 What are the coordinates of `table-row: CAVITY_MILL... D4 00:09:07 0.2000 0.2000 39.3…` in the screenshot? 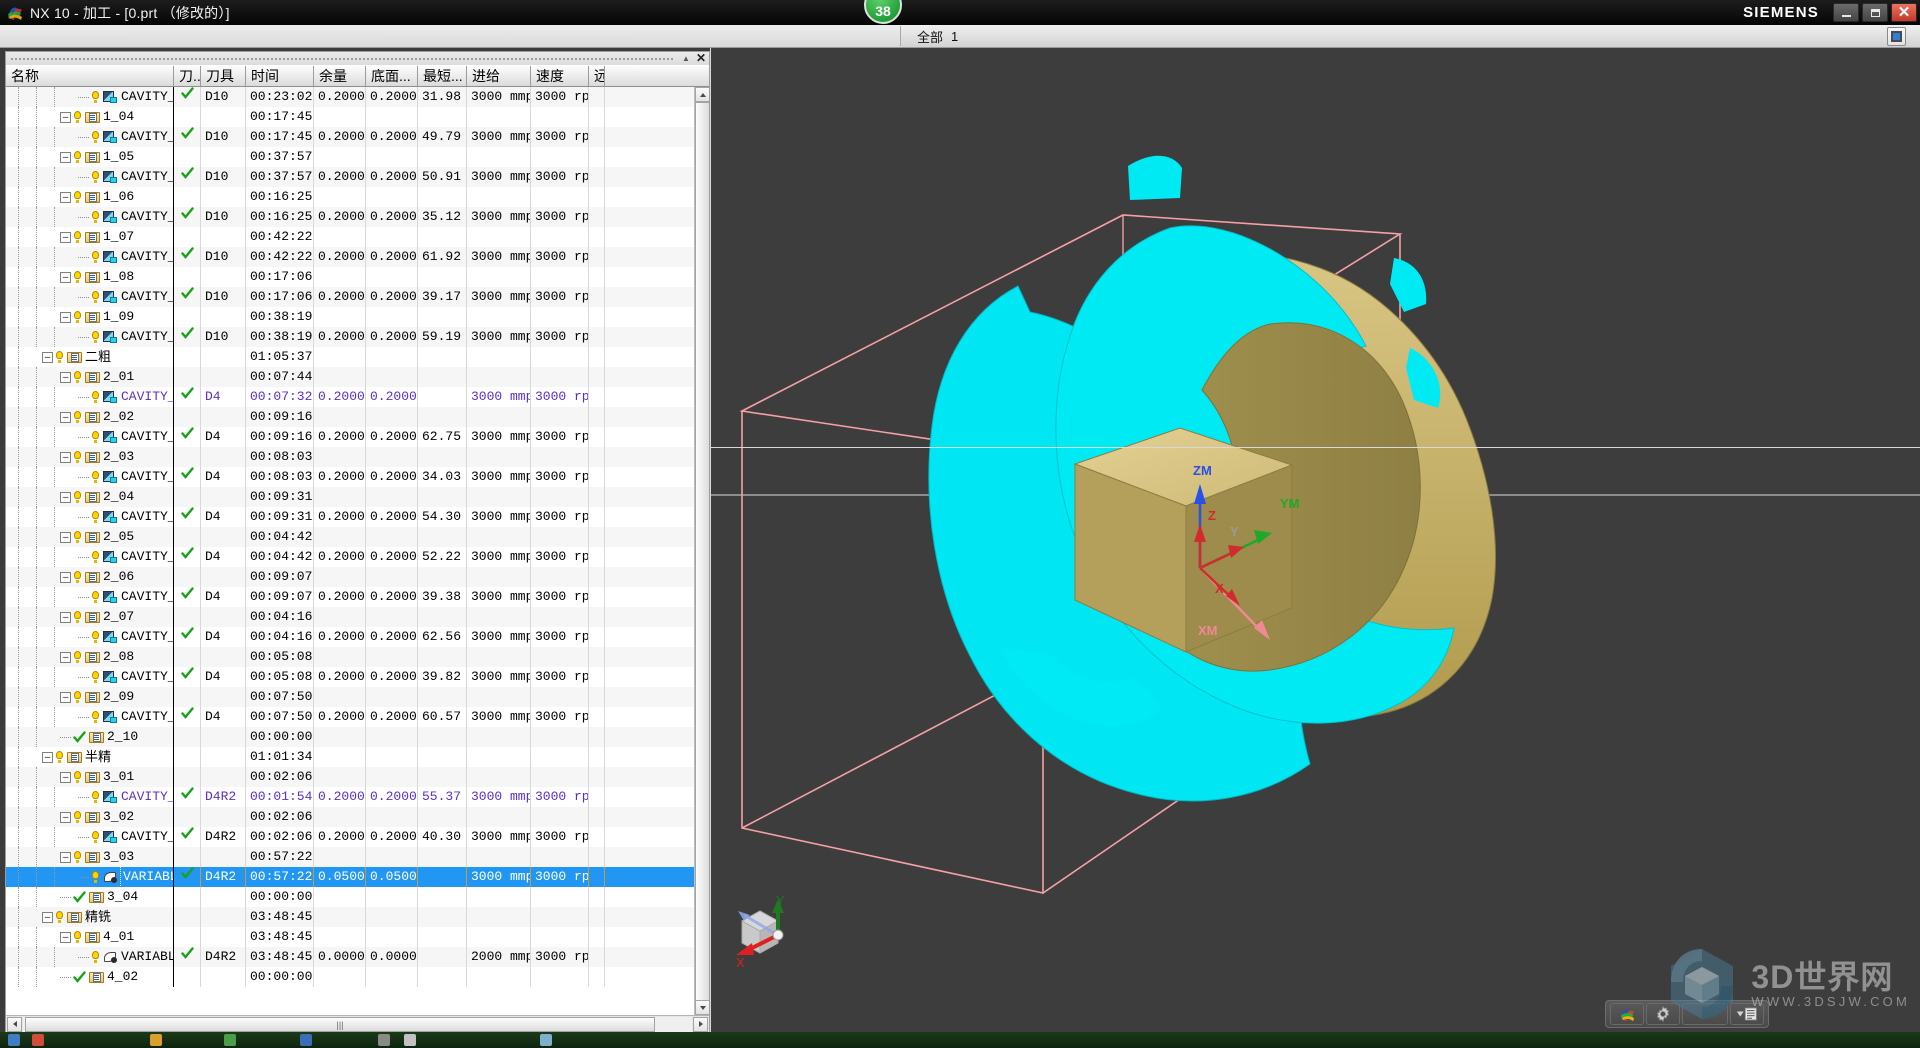 It's located at (357, 597).